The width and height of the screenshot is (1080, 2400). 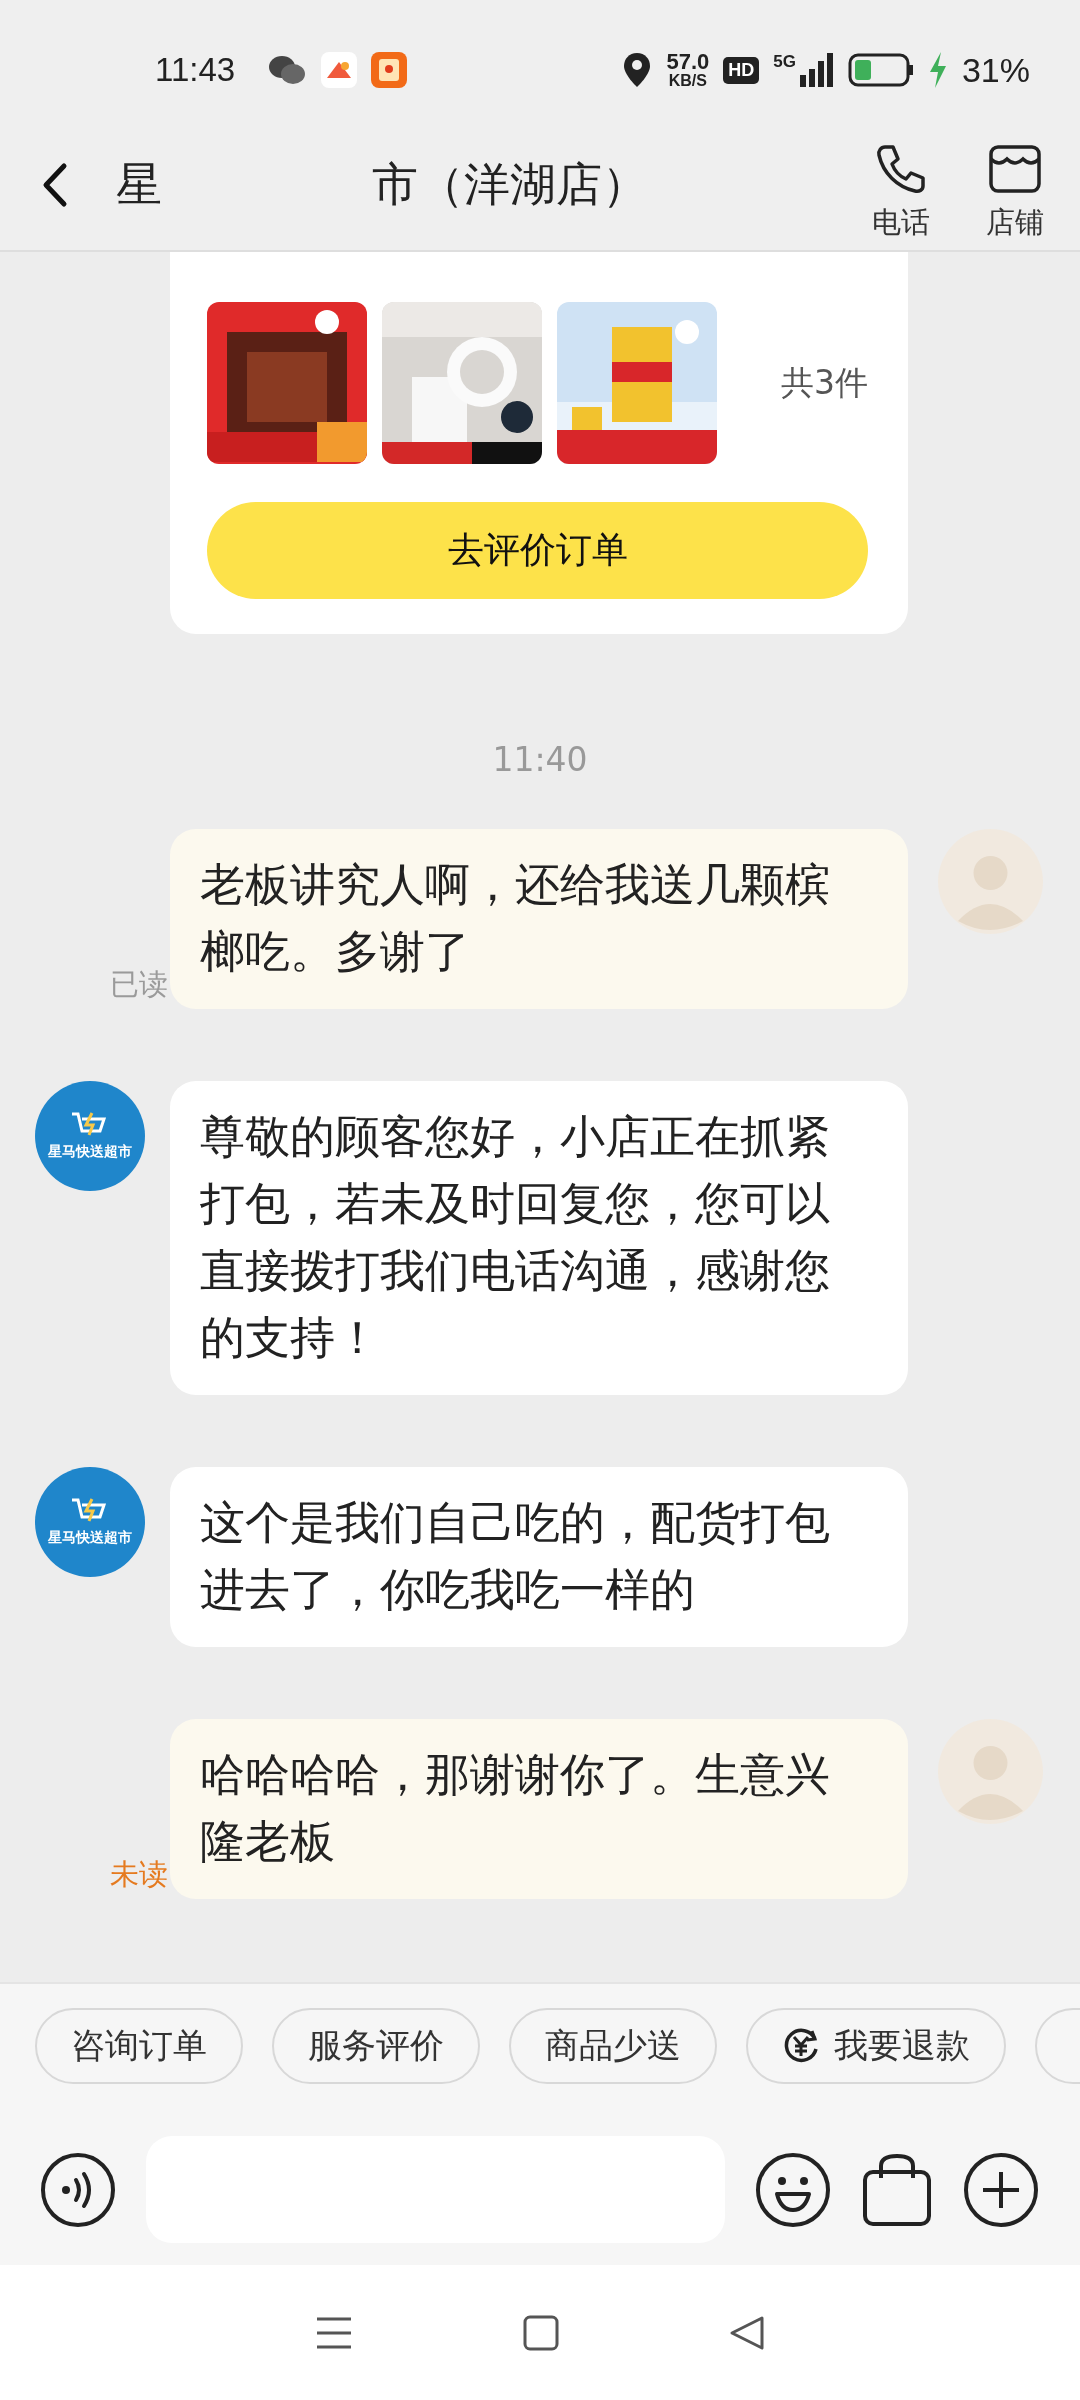 What do you see at coordinates (816, 70) in the screenshot?
I see `signal-icon` at bounding box center [816, 70].